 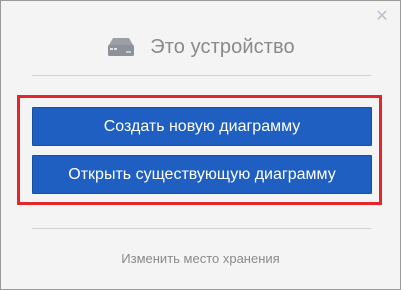 What do you see at coordinates (200, 258) in the screenshot?
I see `change-storage-link: Изменить место хранения` at bounding box center [200, 258].